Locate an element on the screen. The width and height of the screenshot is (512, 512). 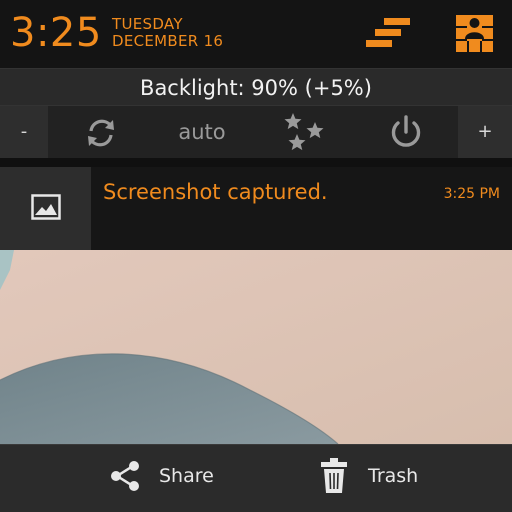
power-icon is located at coordinates (406, 132).